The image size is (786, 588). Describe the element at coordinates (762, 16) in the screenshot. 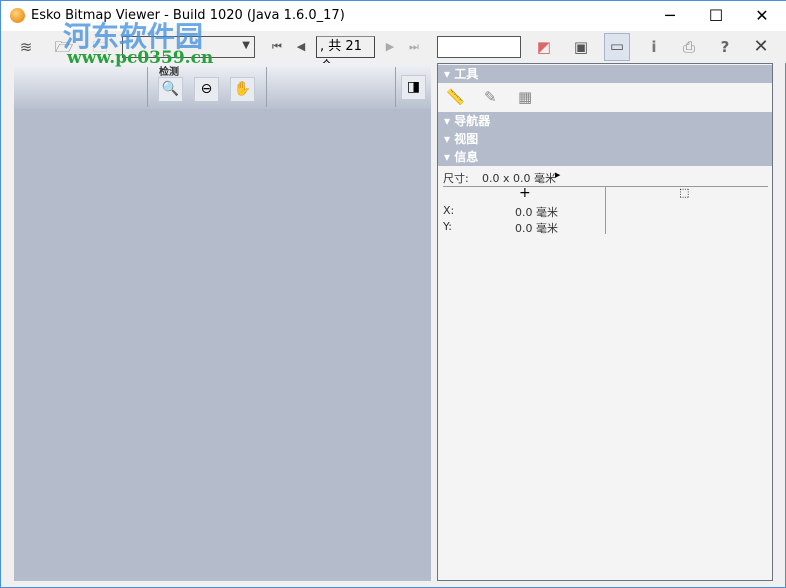

I see `close-window-button: ✕` at that location.